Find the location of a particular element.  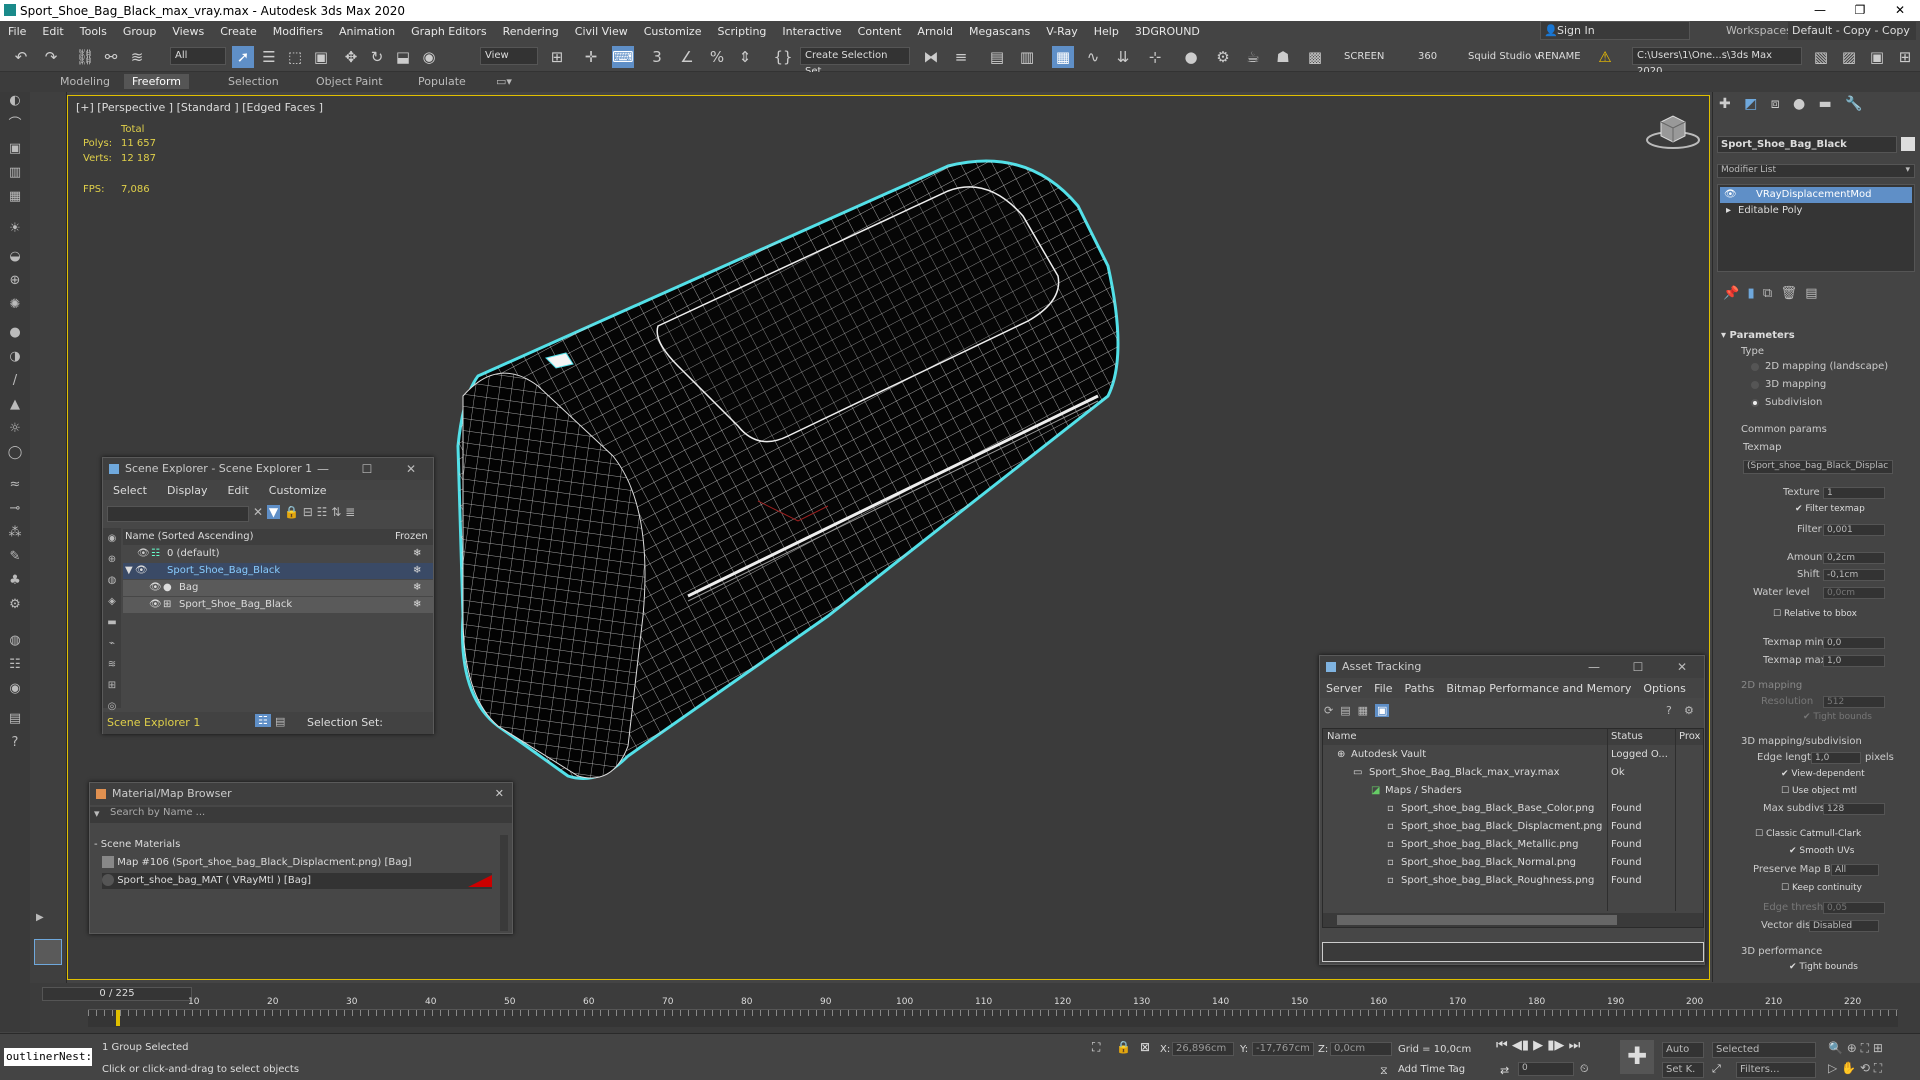

preserve-map-dropdown: All is located at coordinates (1855, 870).